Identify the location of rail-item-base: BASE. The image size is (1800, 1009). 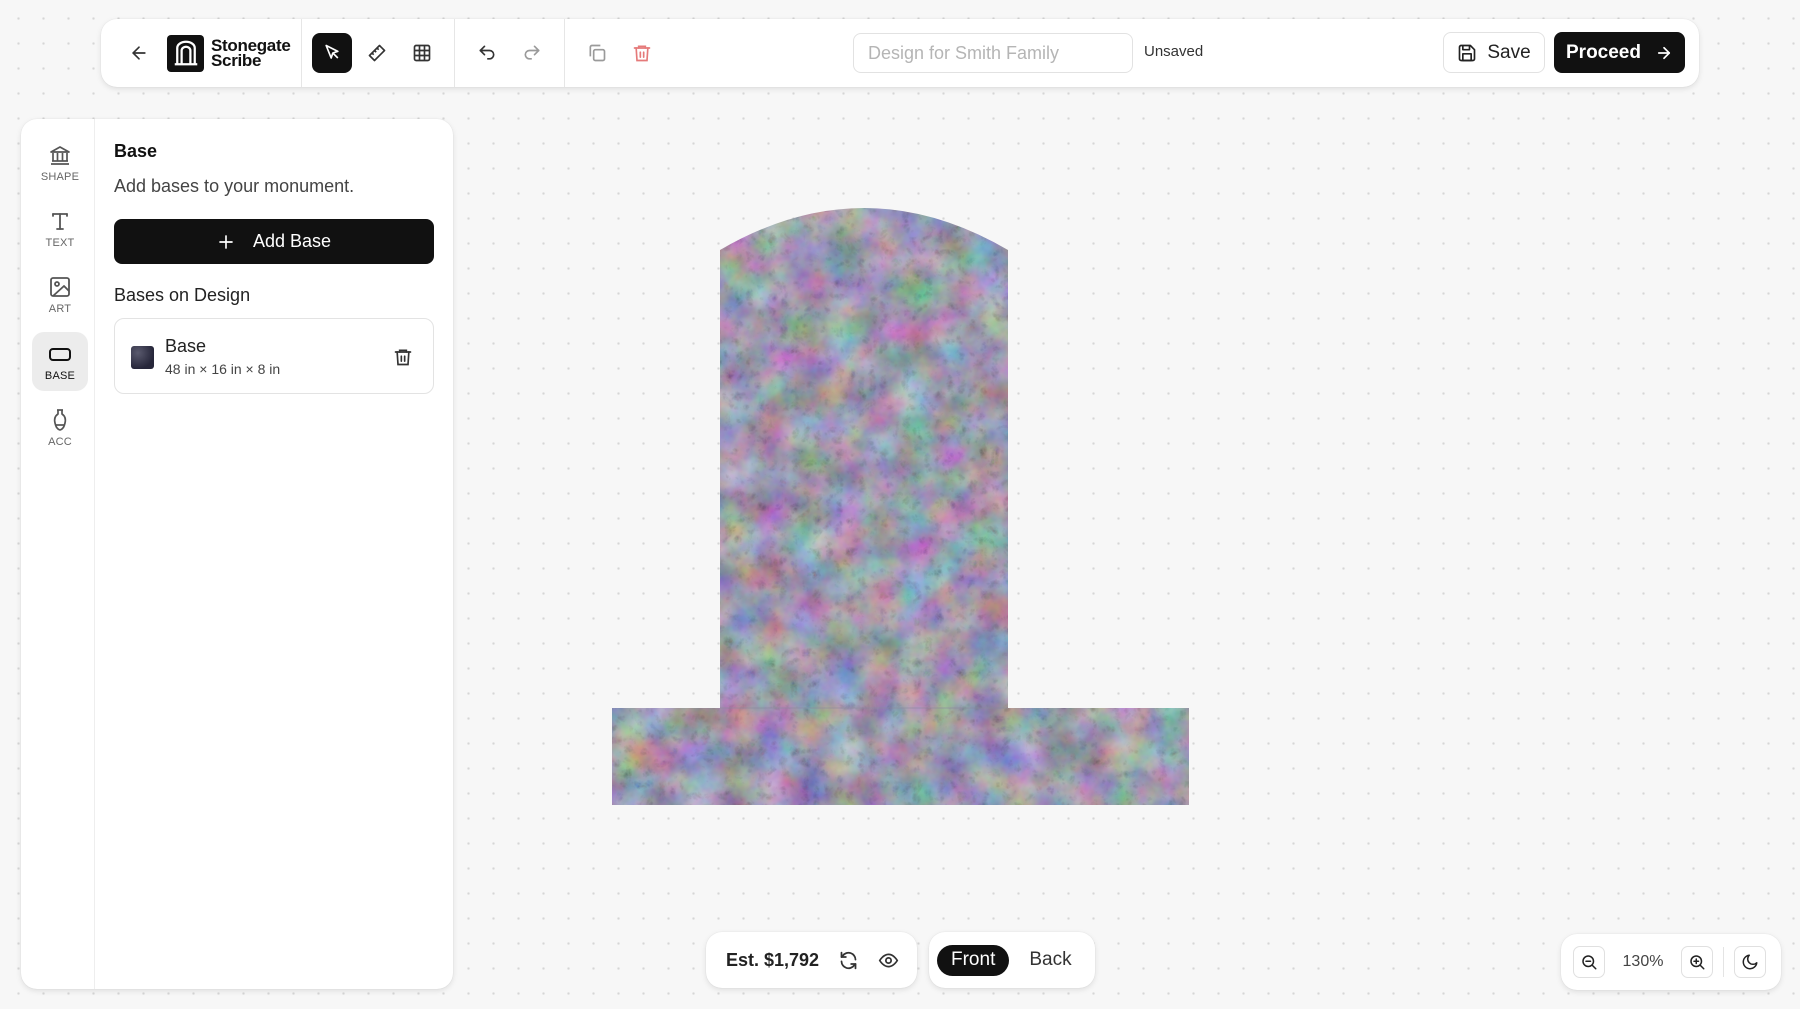
(60, 361).